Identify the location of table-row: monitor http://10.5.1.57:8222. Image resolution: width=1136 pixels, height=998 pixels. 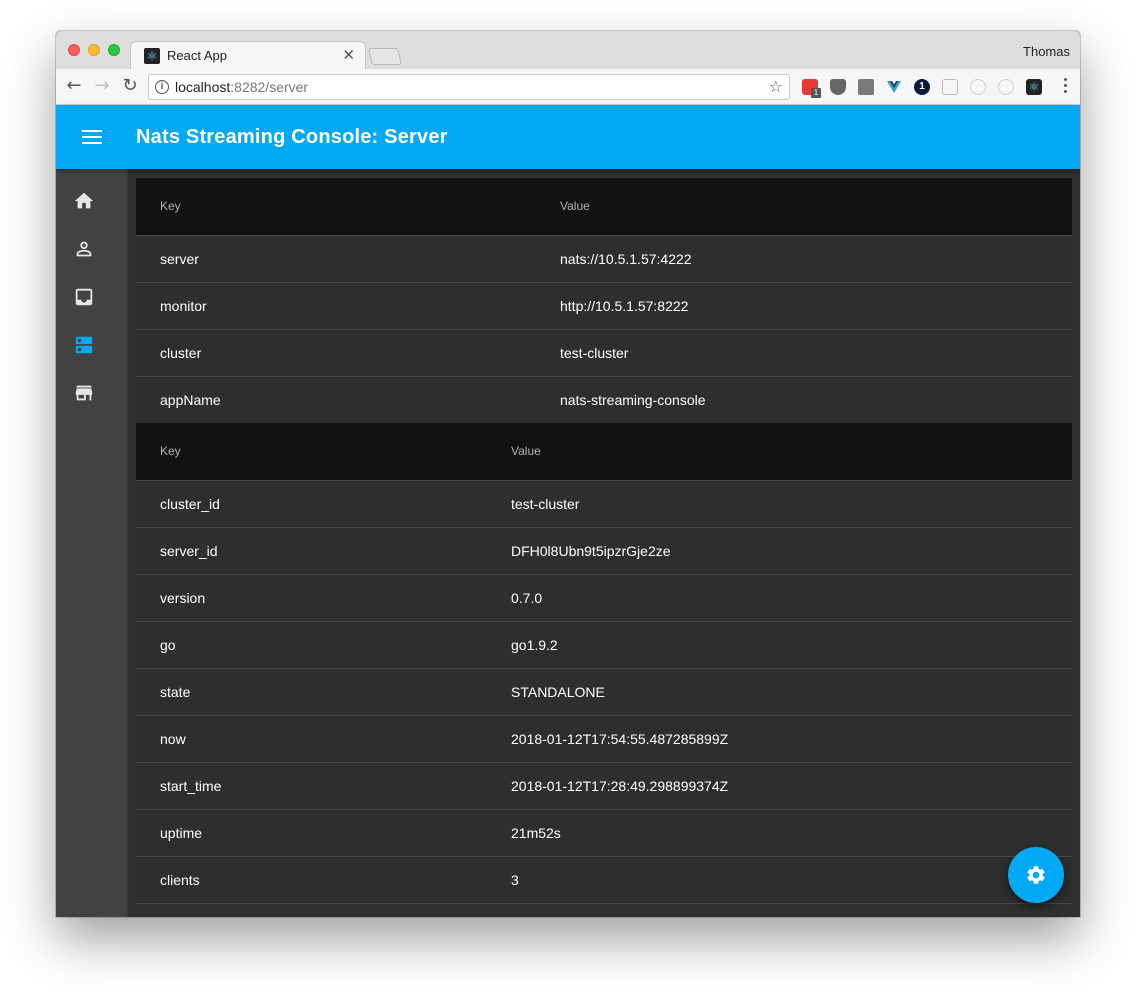
(604, 306).